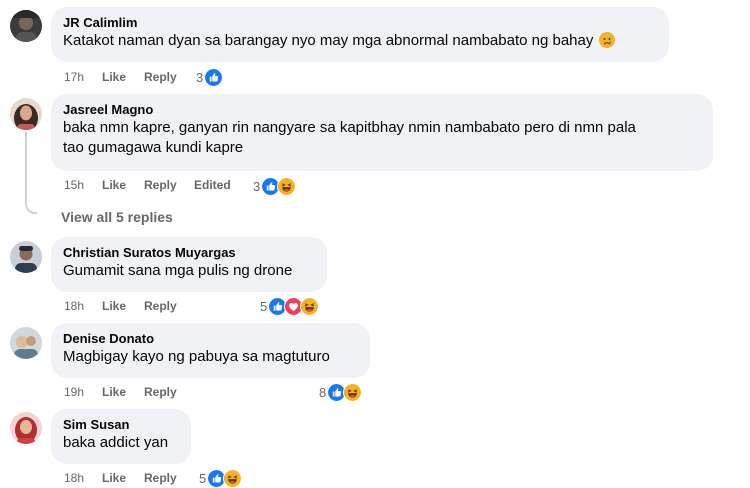 The image size is (750, 488). Describe the element at coordinates (74, 77) in the screenshot. I see `comment-time: 17h` at that location.